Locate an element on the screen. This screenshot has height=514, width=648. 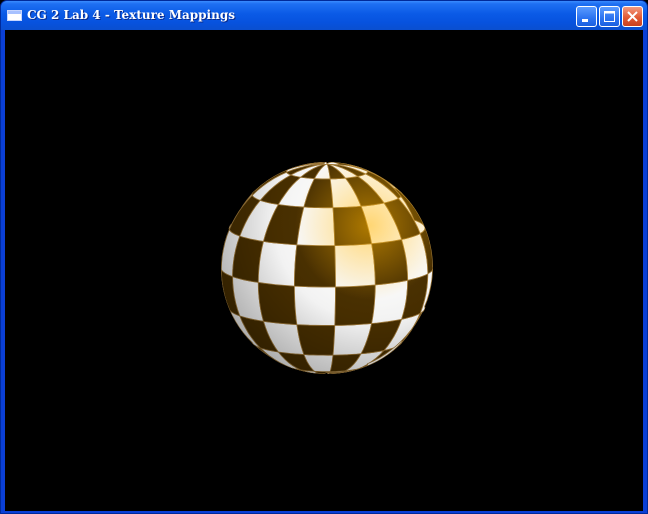
minimize-icon is located at coordinates (585, 20).